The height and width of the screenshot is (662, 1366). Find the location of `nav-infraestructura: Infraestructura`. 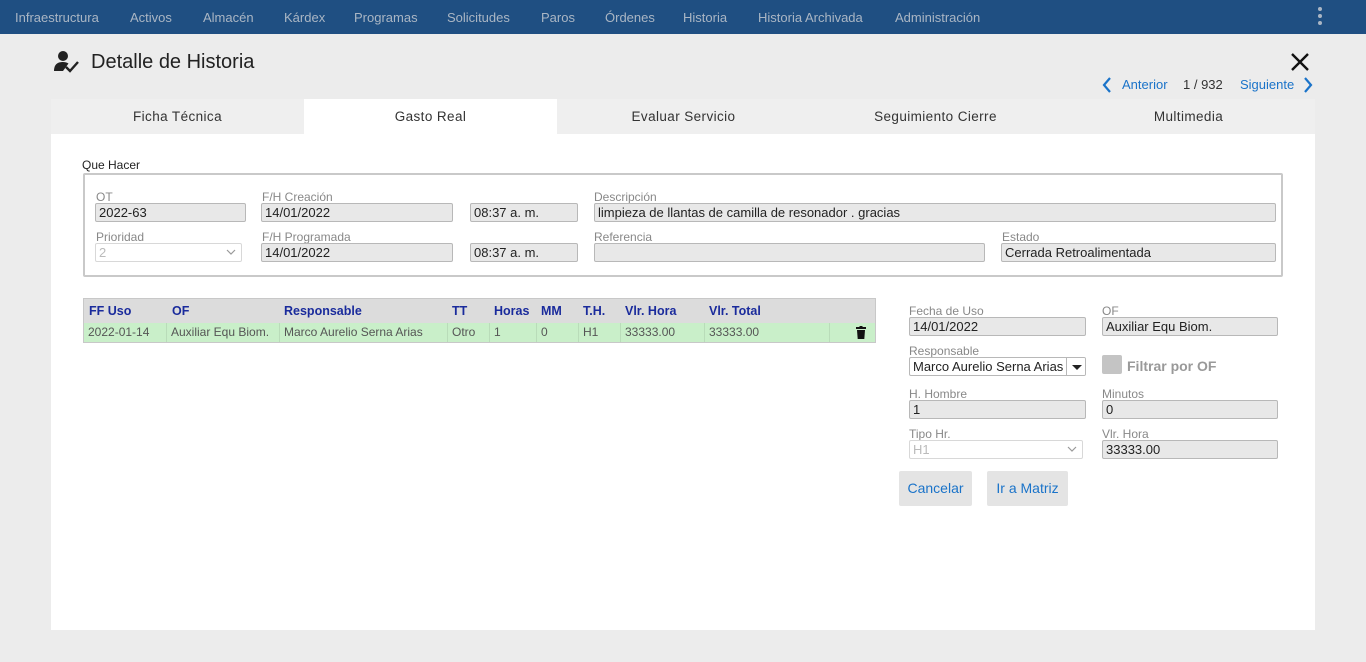

nav-infraestructura: Infraestructura is located at coordinates (57, 17).